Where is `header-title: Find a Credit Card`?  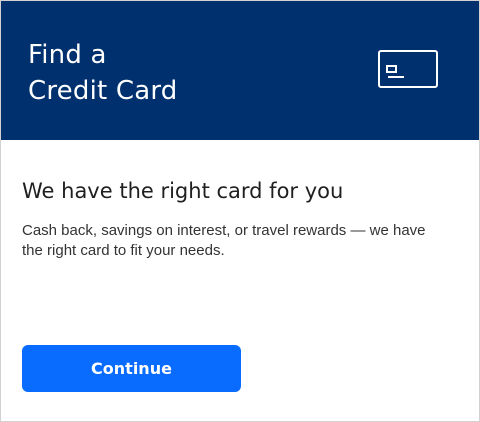 header-title: Find a Credit Card is located at coordinates (102, 73).